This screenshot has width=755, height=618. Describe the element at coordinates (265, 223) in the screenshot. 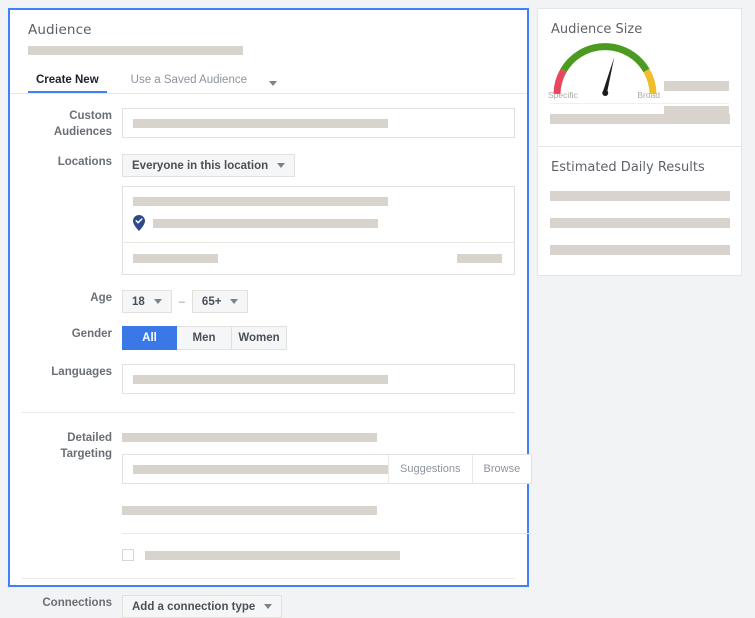

I see `location-name-redacted-bar` at that location.